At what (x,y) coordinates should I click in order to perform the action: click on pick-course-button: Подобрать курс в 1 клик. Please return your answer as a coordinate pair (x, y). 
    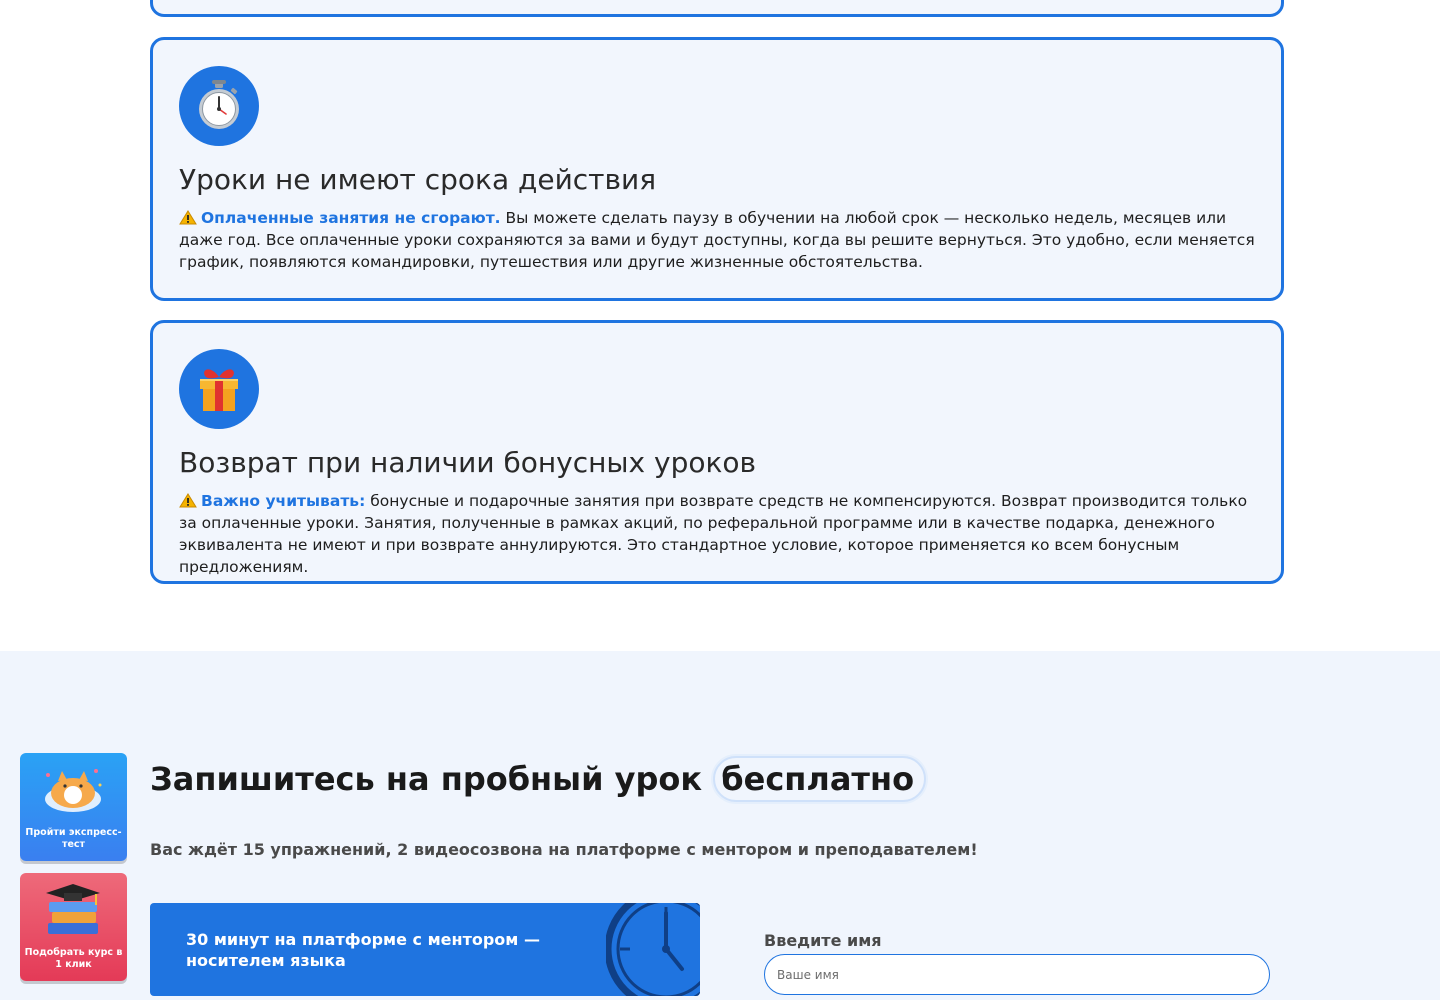
    Looking at the image, I should click on (73, 927).